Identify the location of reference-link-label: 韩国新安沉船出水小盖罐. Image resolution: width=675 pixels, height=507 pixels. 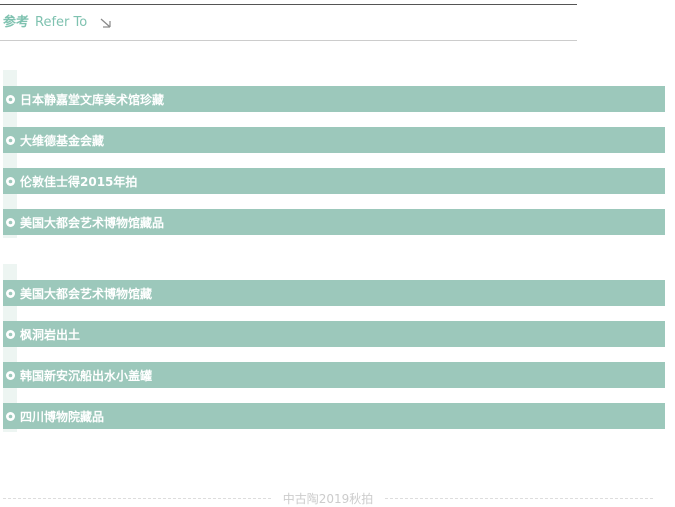
(86, 375).